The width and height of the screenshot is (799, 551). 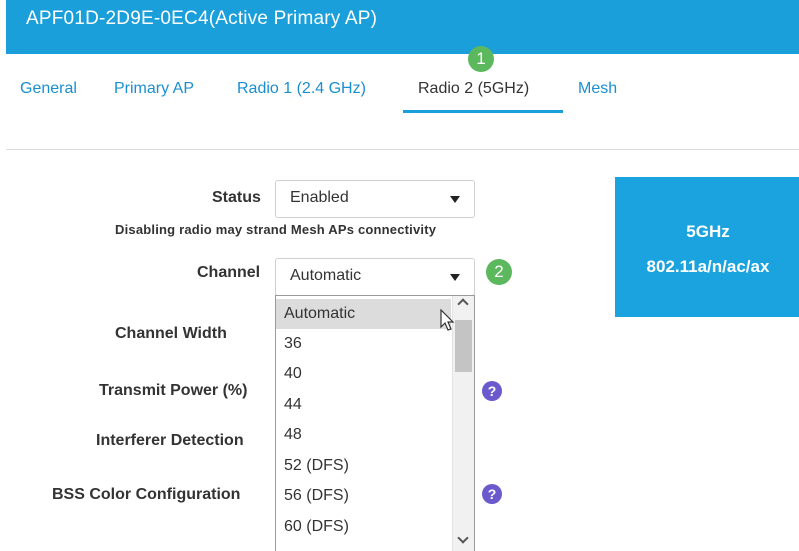 What do you see at coordinates (707, 247) in the screenshot?
I see `radio-info-panel: 5GHz 802.11a/n/ac/ax` at bounding box center [707, 247].